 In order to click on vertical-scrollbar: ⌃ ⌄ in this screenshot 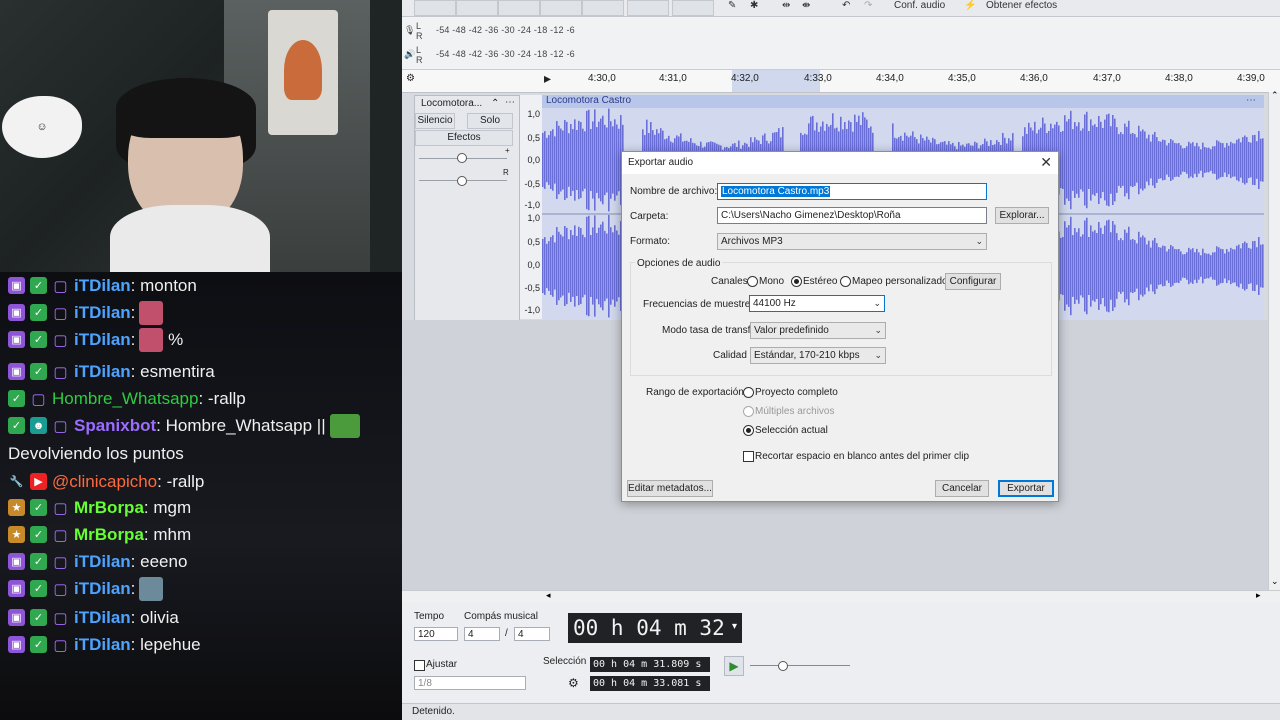, I will do `click(1274, 340)`.